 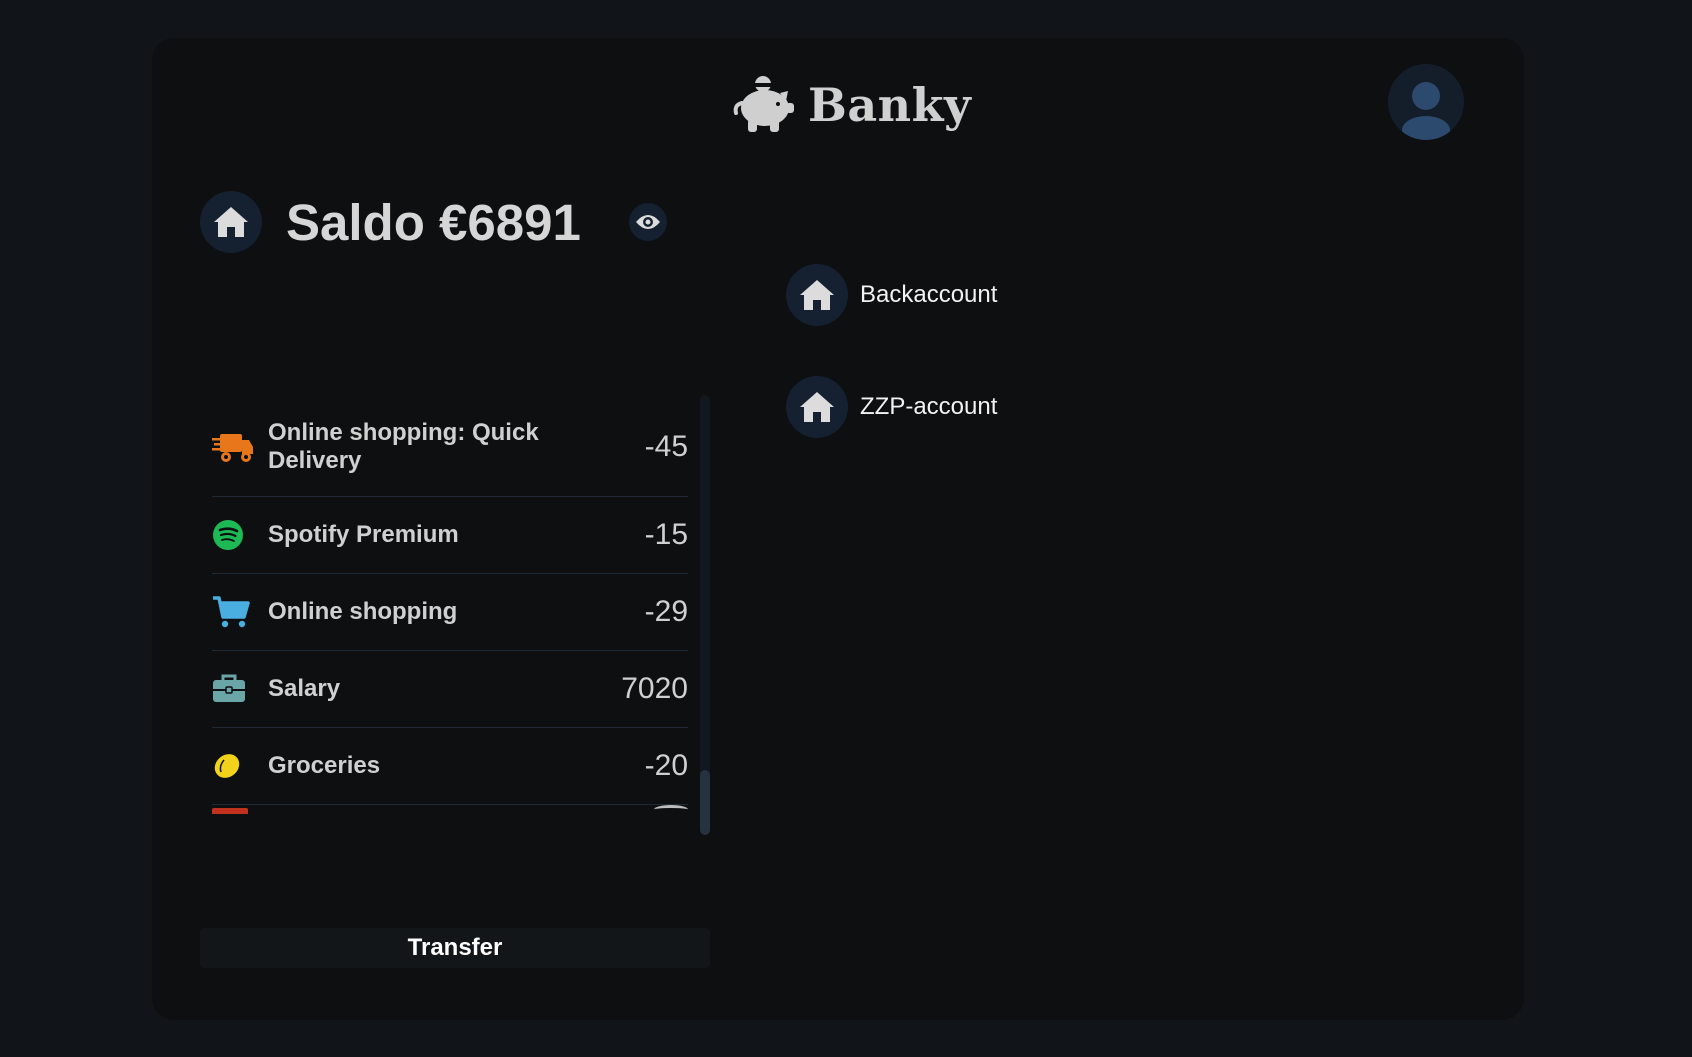 What do you see at coordinates (1426, 111) in the screenshot?
I see `user-icon` at bounding box center [1426, 111].